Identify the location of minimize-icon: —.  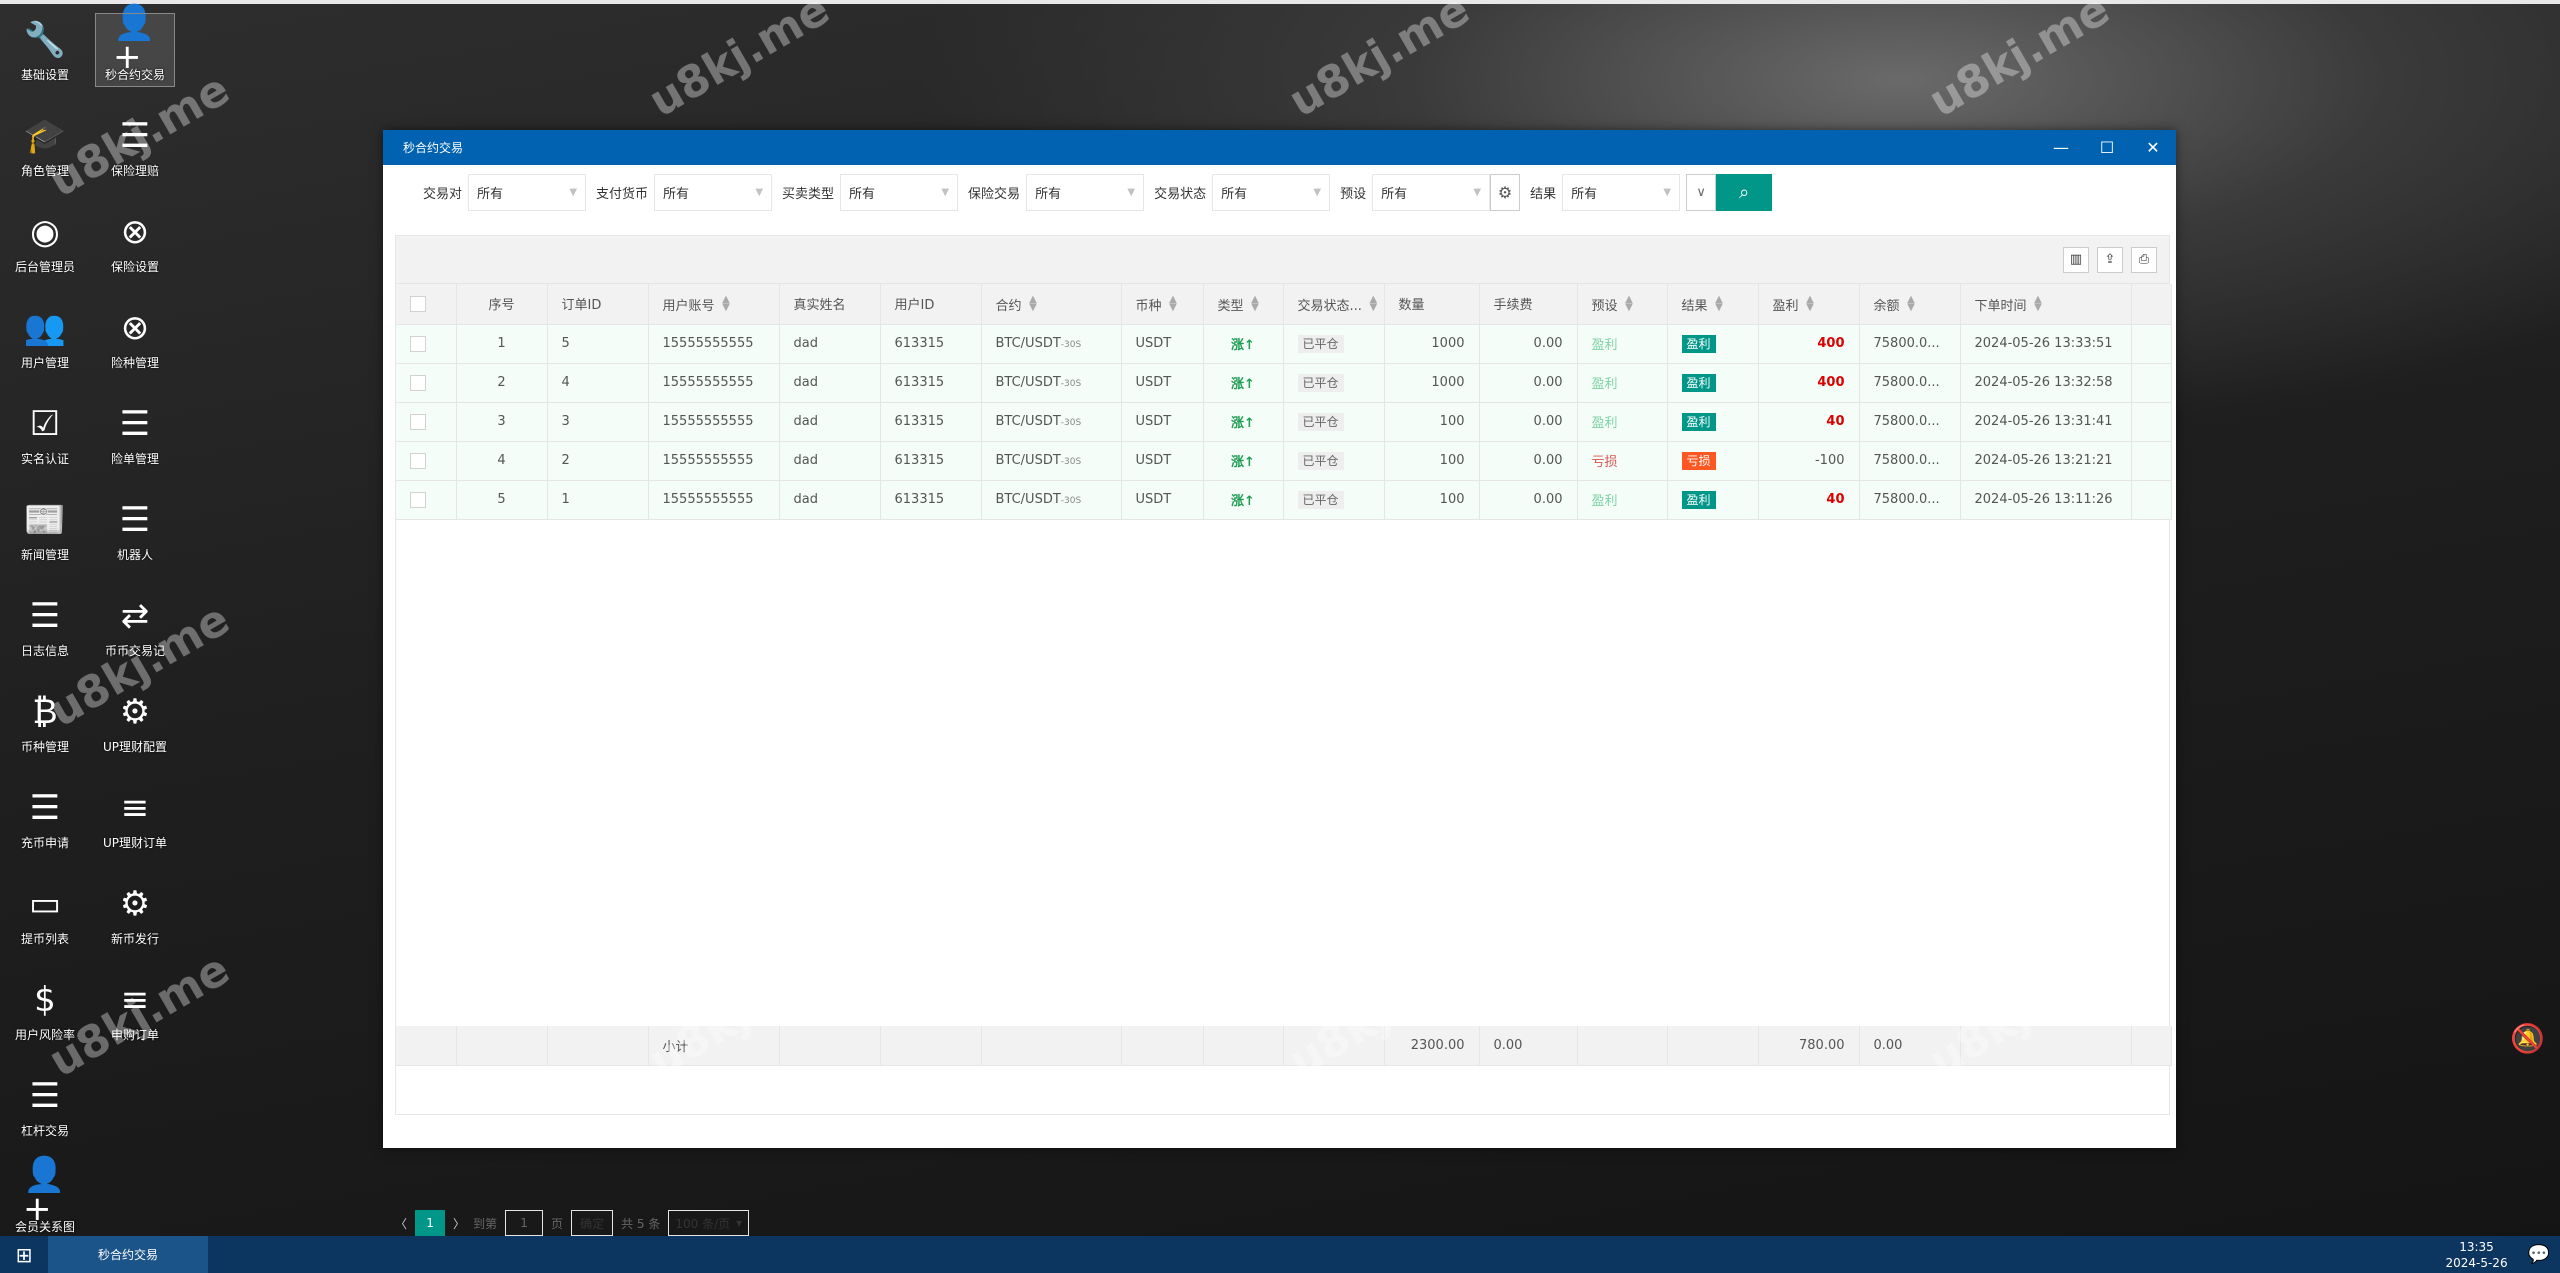
(2061, 147).